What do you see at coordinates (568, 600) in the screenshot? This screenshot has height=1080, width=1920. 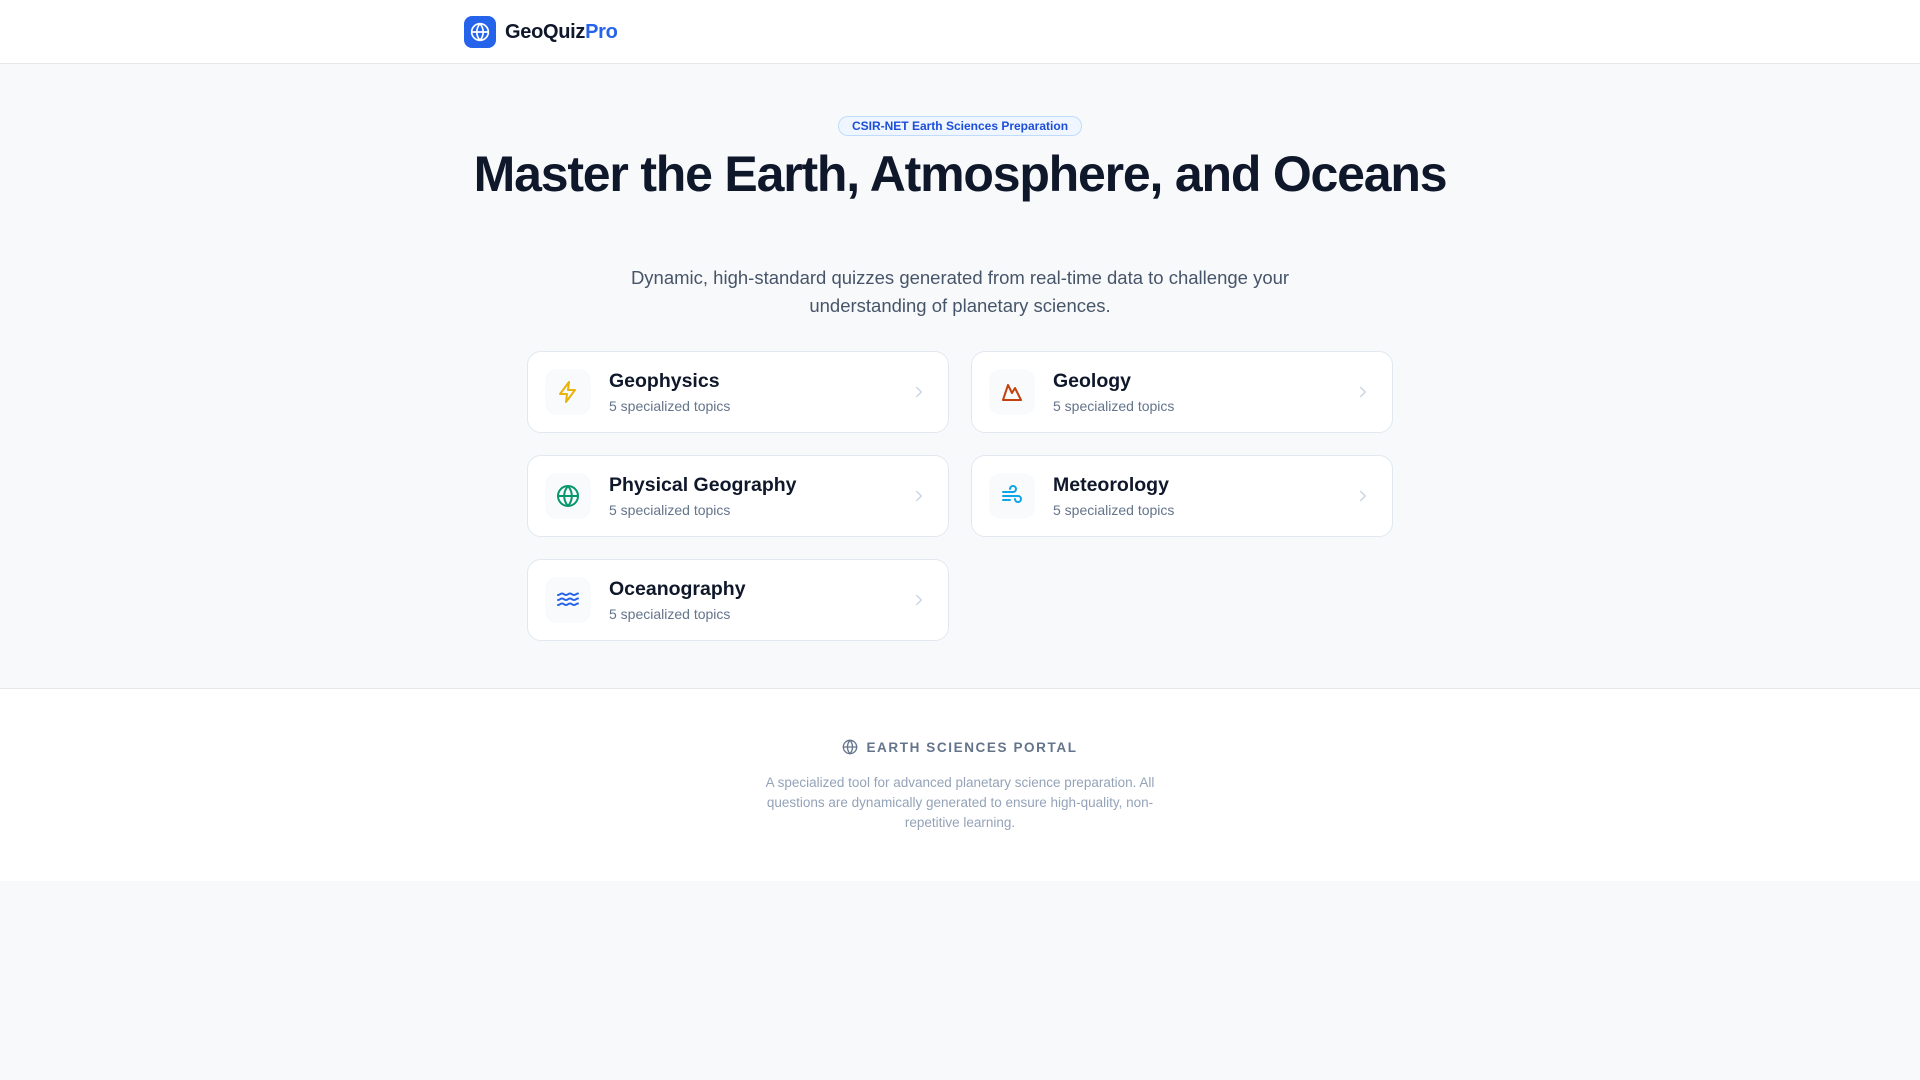 I see `waves-icon` at bounding box center [568, 600].